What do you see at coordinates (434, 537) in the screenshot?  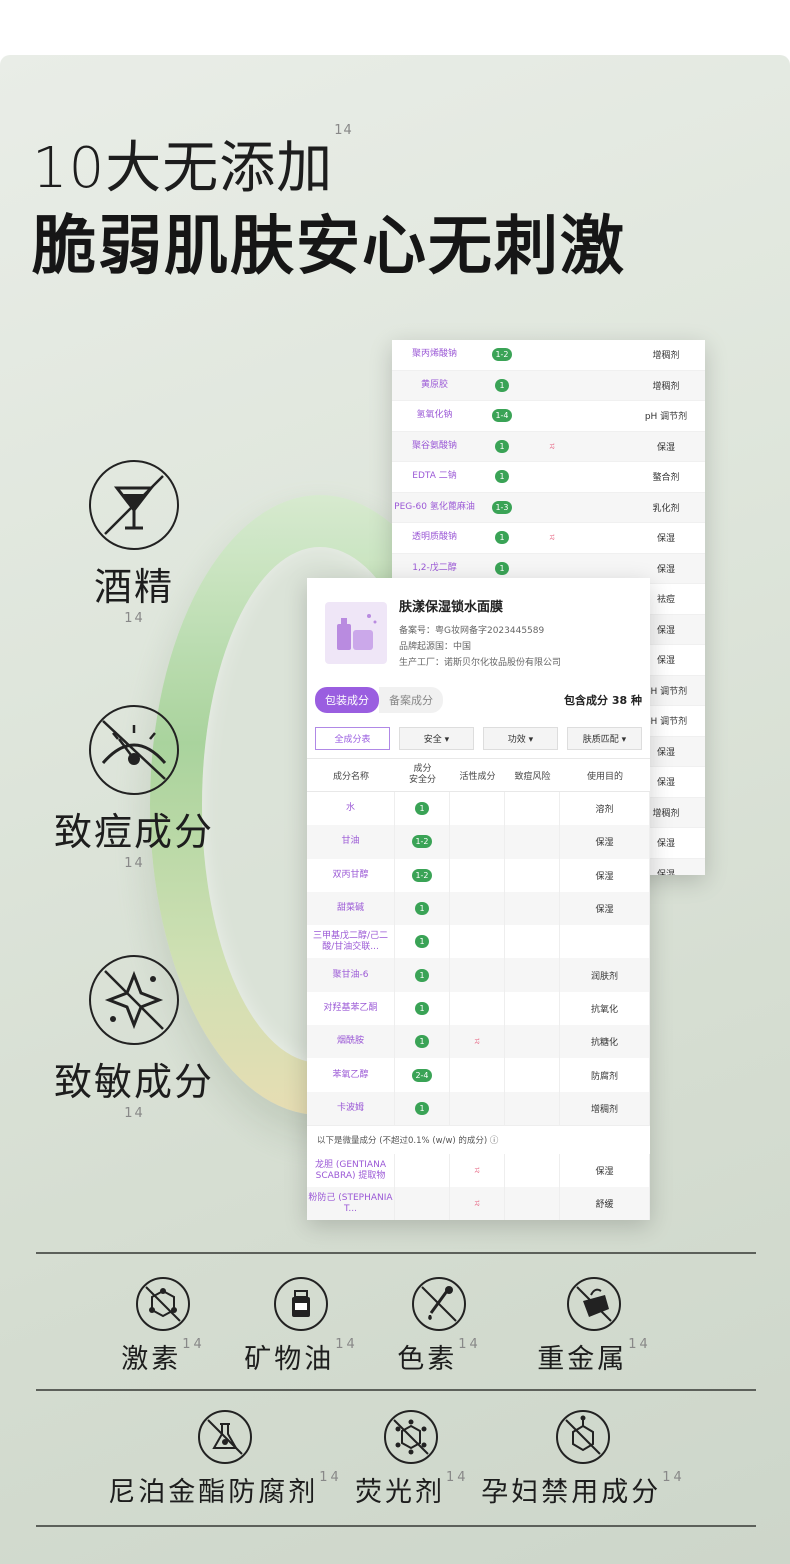 I see `ingredient-name: 透明质酸钠` at bounding box center [434, 537].